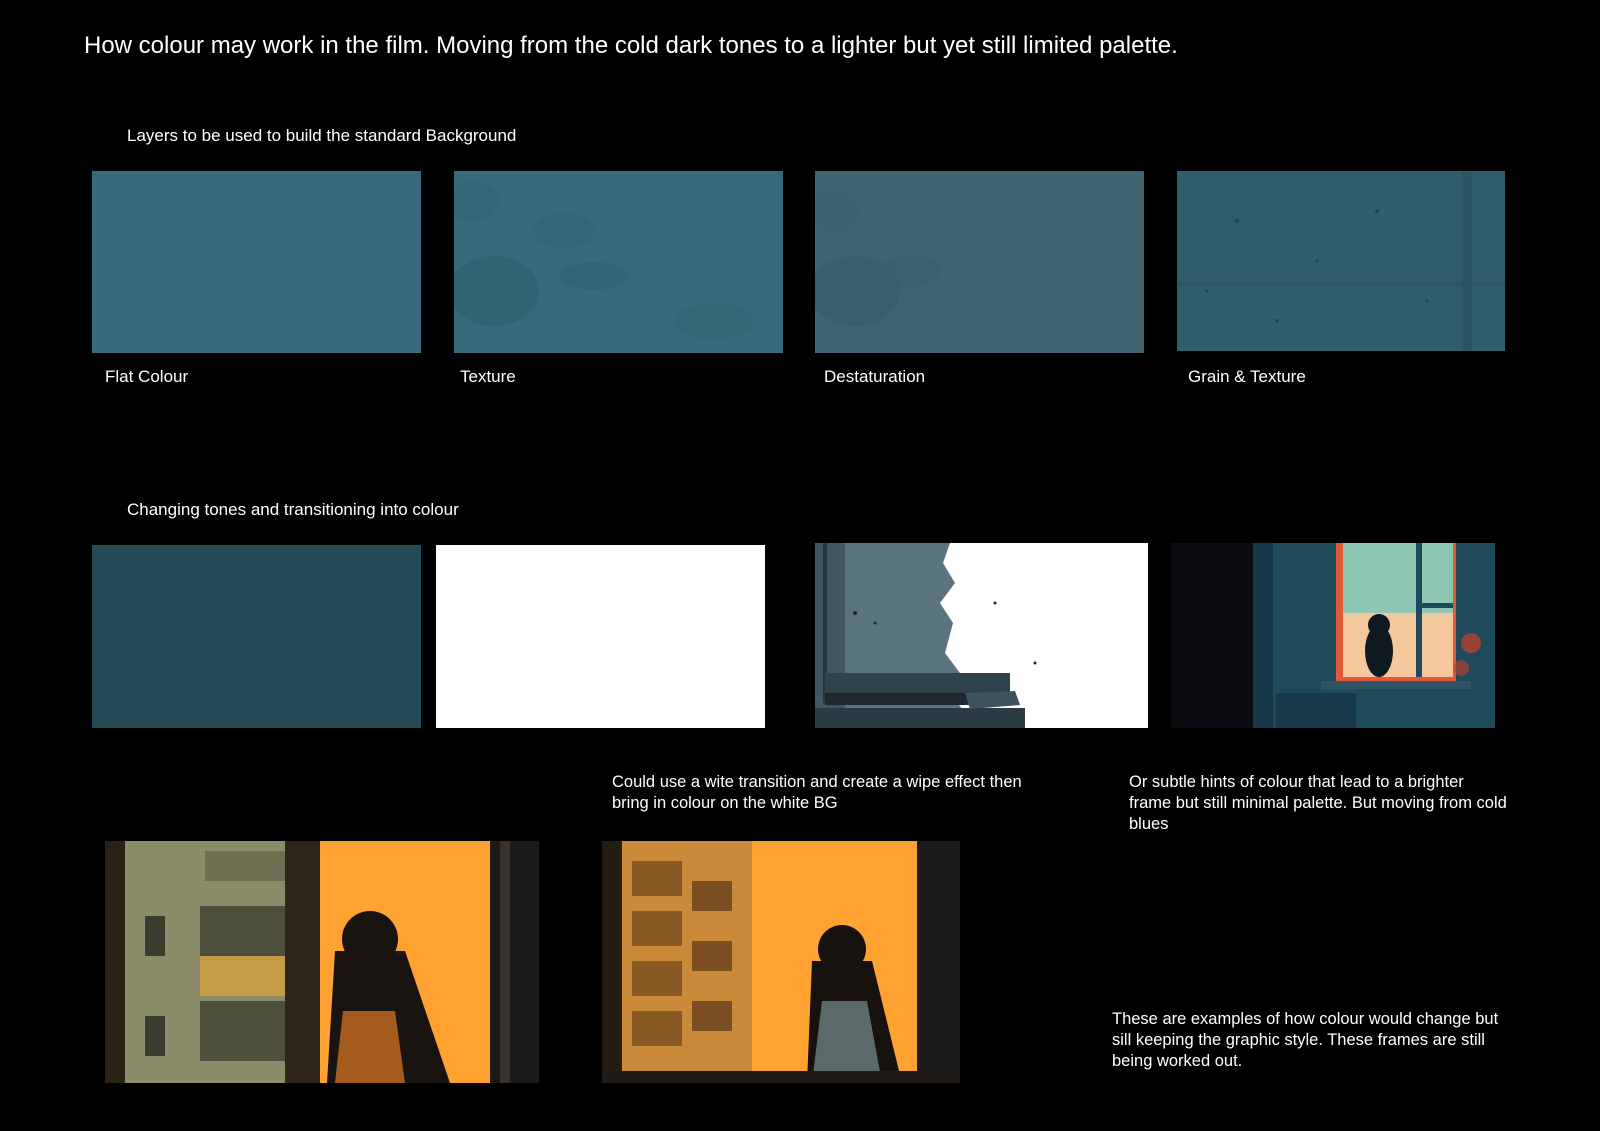  I want to click on wipe-frame-image, so click(981, 635).